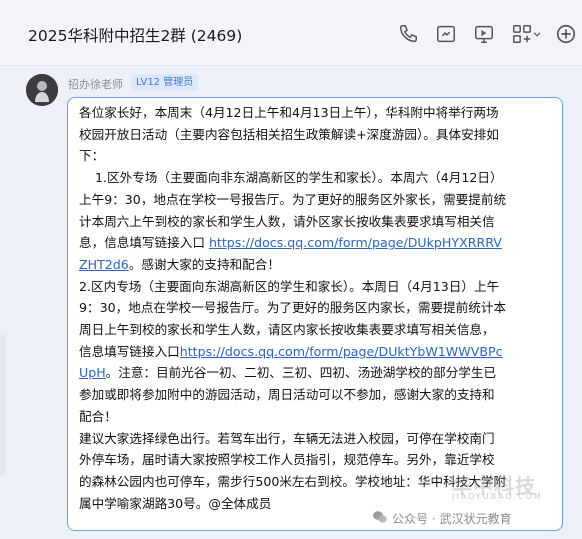  I want to click on avatar, so click(42, 90).